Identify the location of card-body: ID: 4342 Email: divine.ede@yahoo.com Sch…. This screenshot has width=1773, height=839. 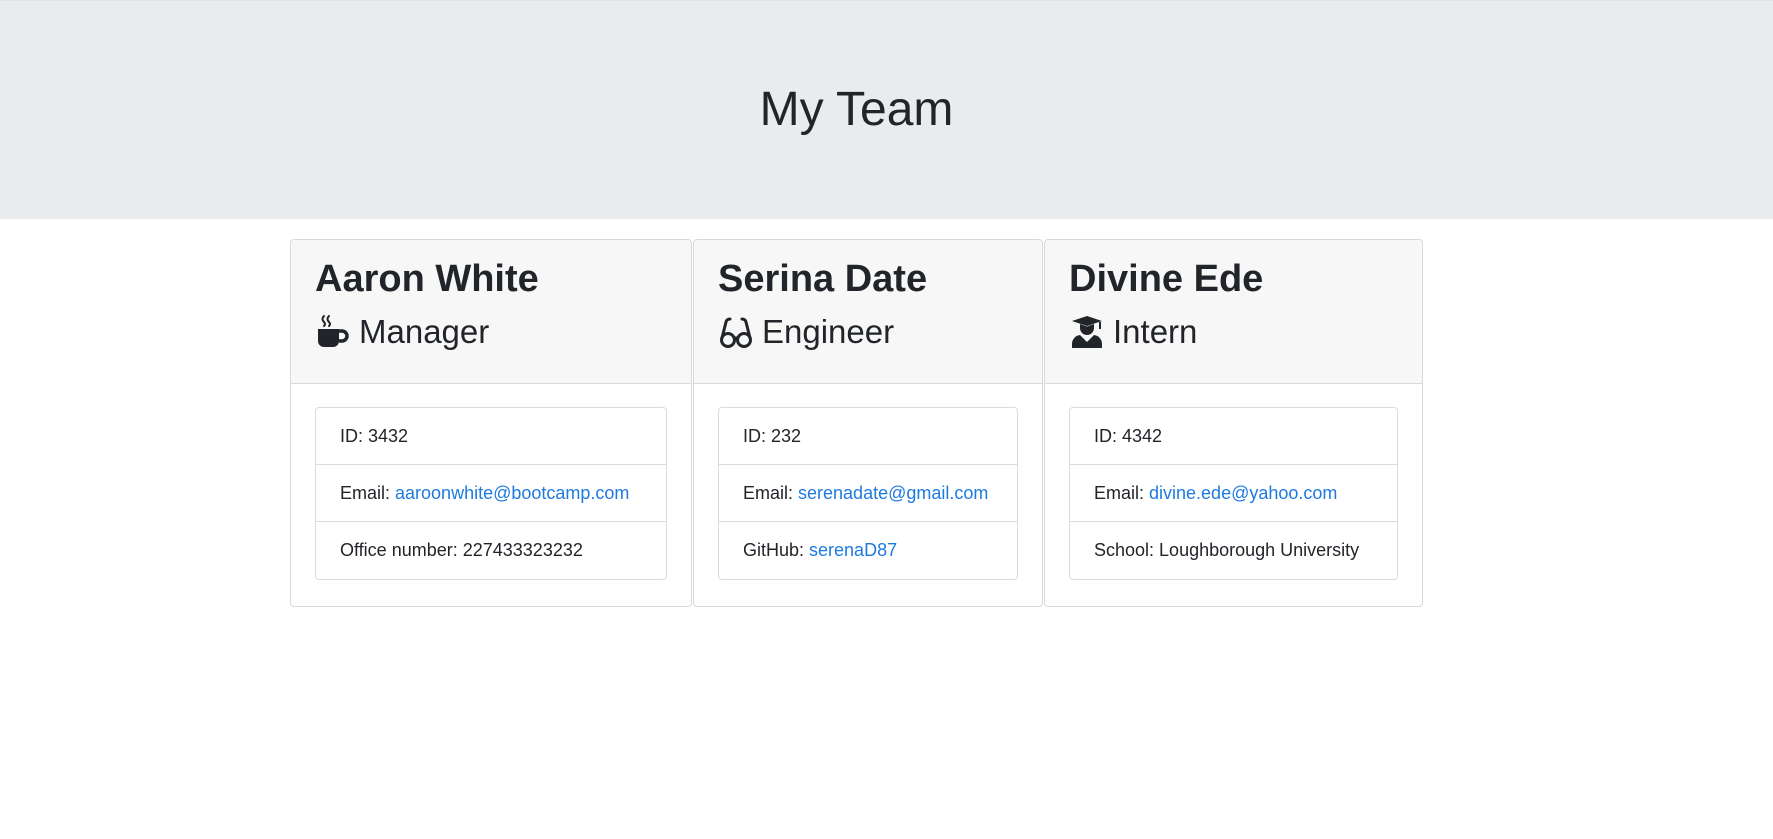
(1233, 482).